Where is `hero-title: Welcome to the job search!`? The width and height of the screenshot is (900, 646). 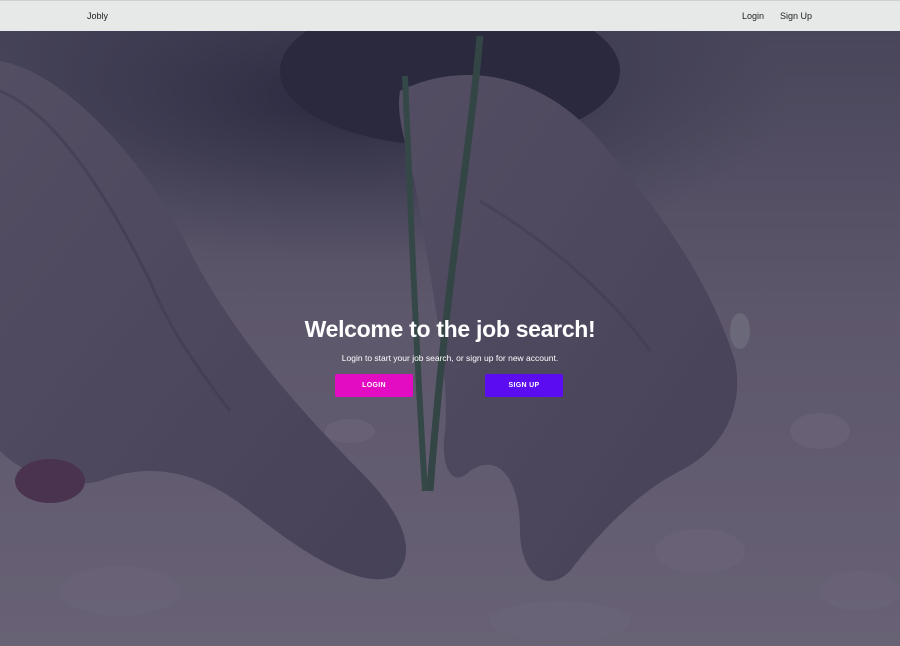 hero-title: Welcome to the job search! is located at coordinates (450, 329).